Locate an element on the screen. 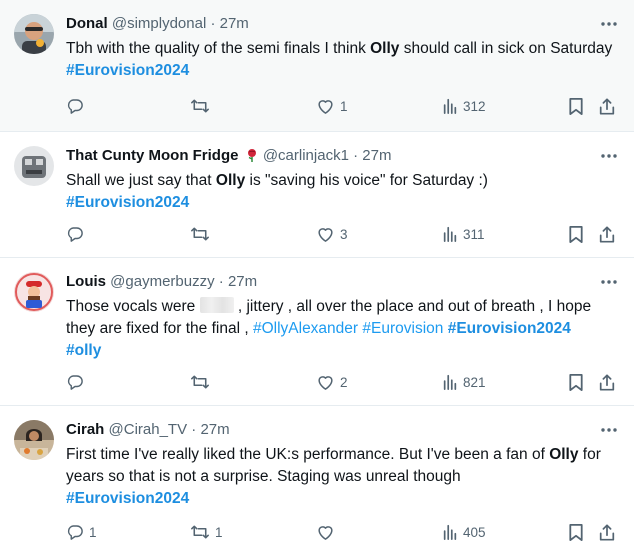 The image size is (634, 558). views-button: 821 is located at coordinates (464, 382).